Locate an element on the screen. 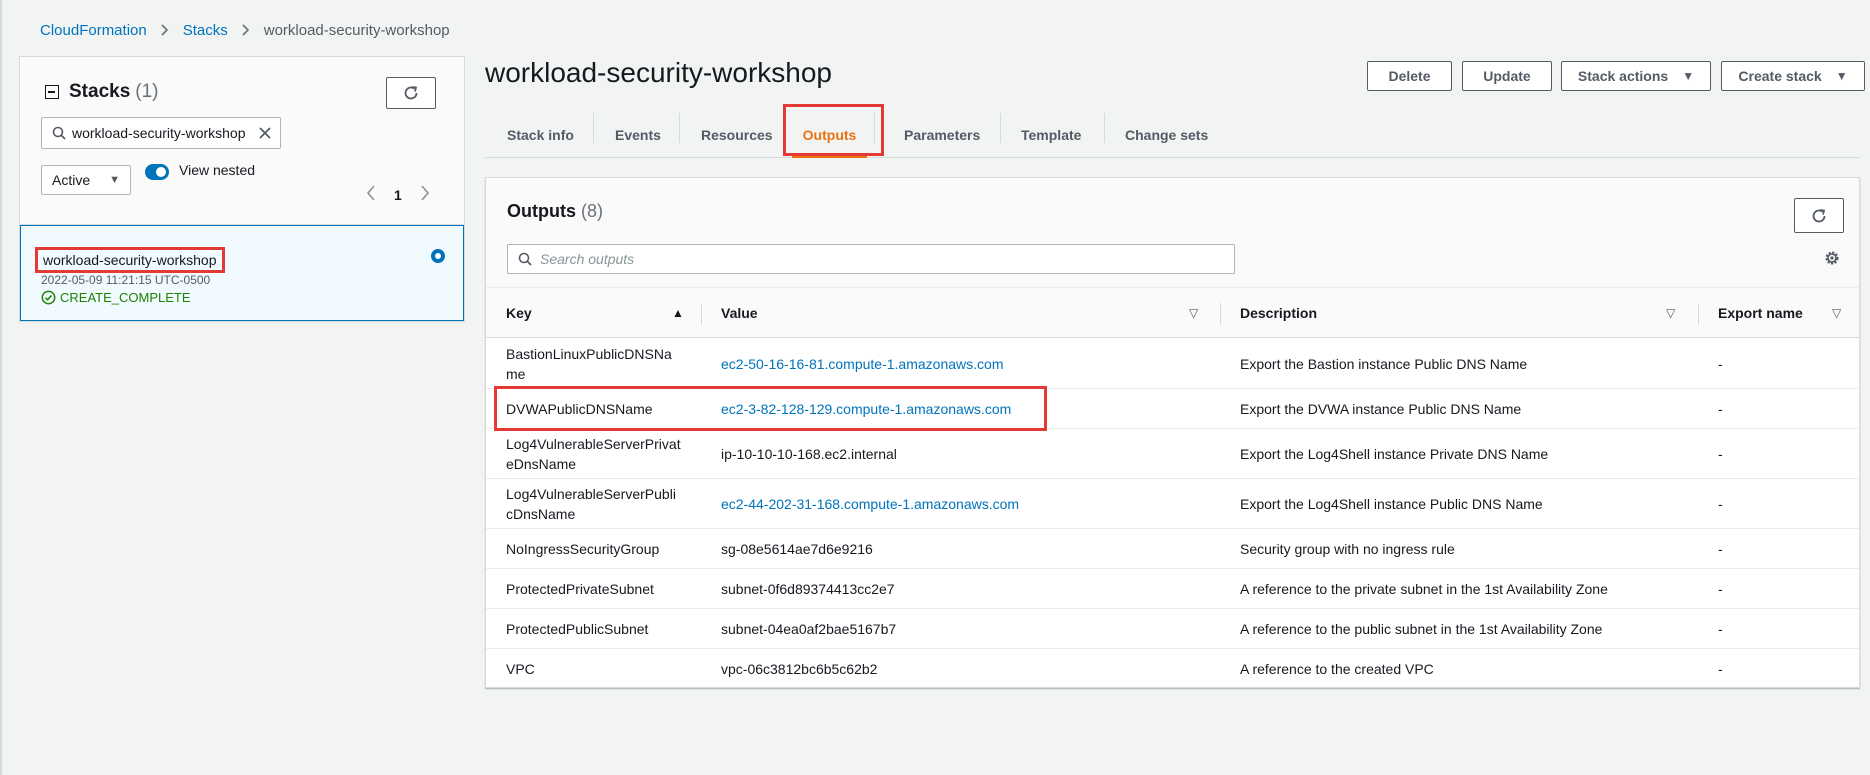 The height and width of the screenshot is (775, 1870). delete-button: Delete is located at coordinates (1409, 76).